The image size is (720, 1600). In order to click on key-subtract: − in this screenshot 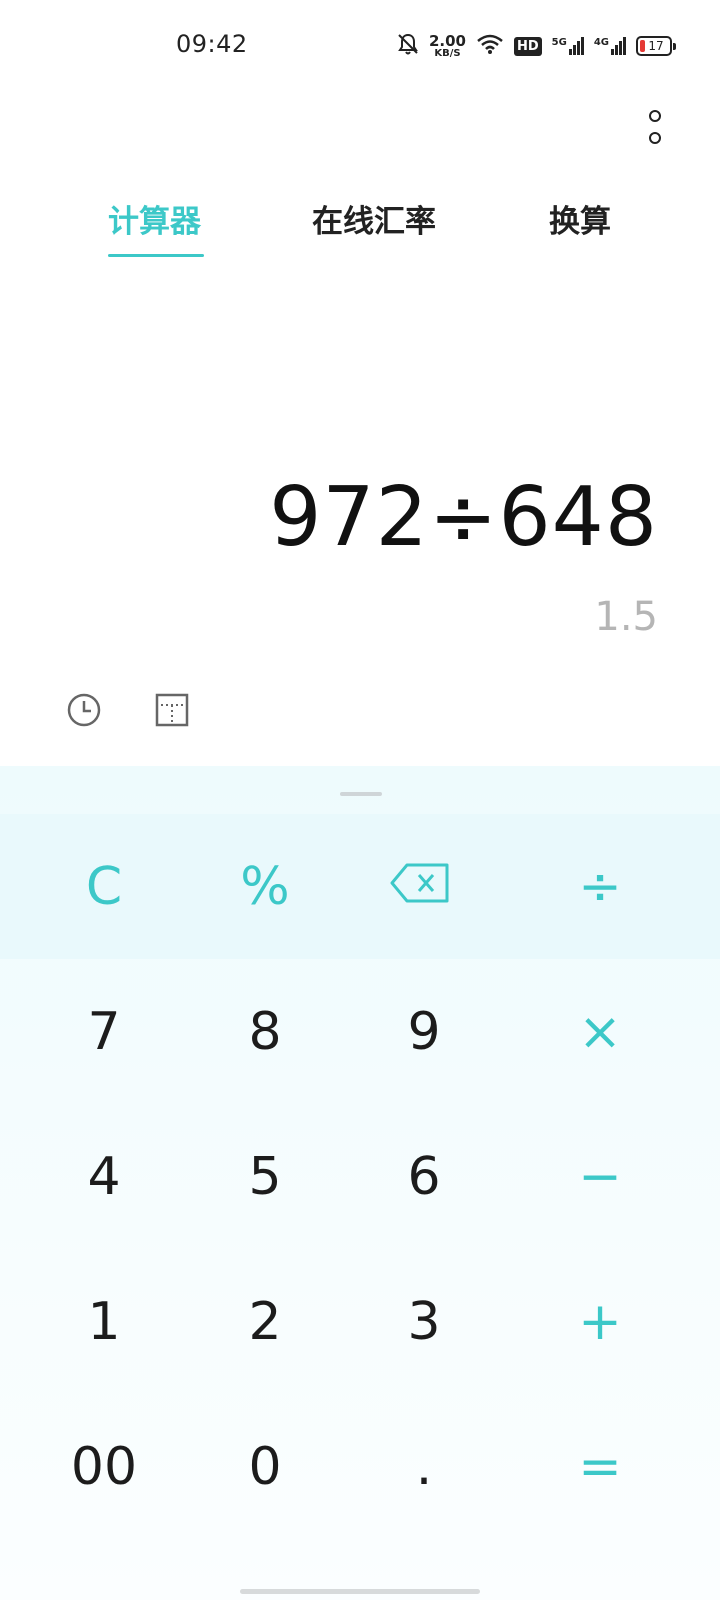, I will do `click(600, 1176)`.